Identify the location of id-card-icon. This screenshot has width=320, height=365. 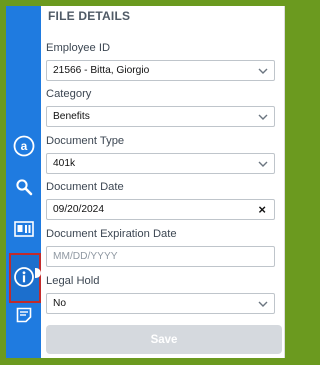
(23, 229).